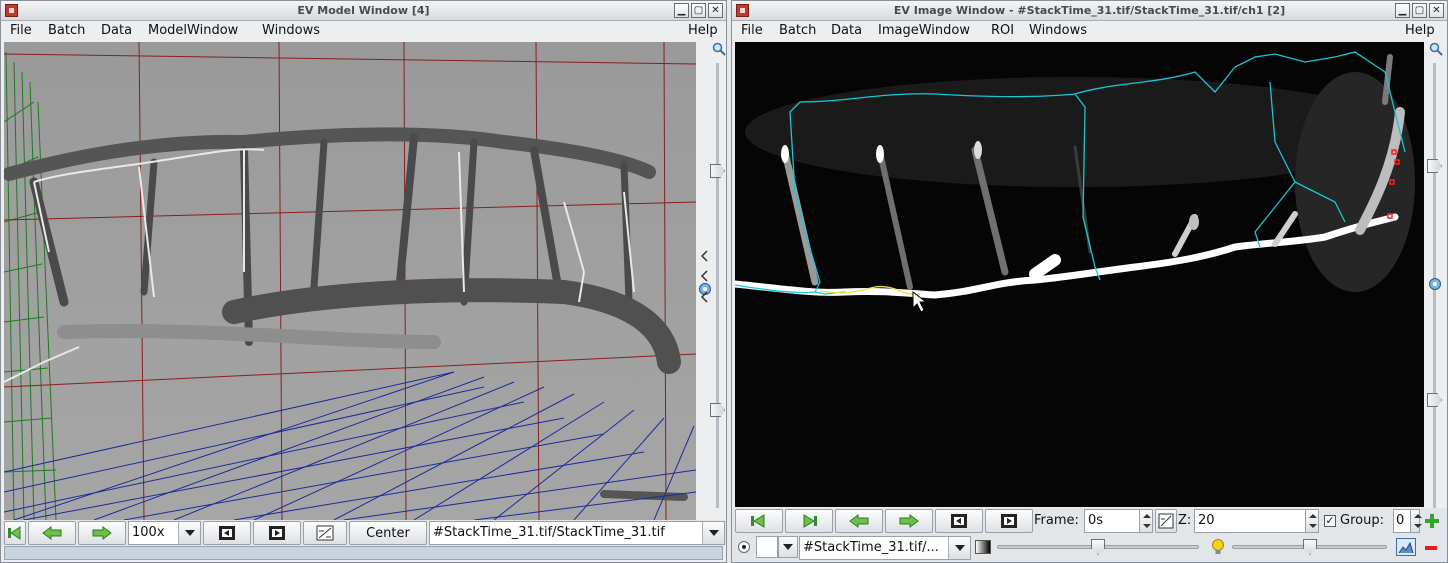  I want to click on menu-modelwindow: ModelWindow, so click(193, 30).